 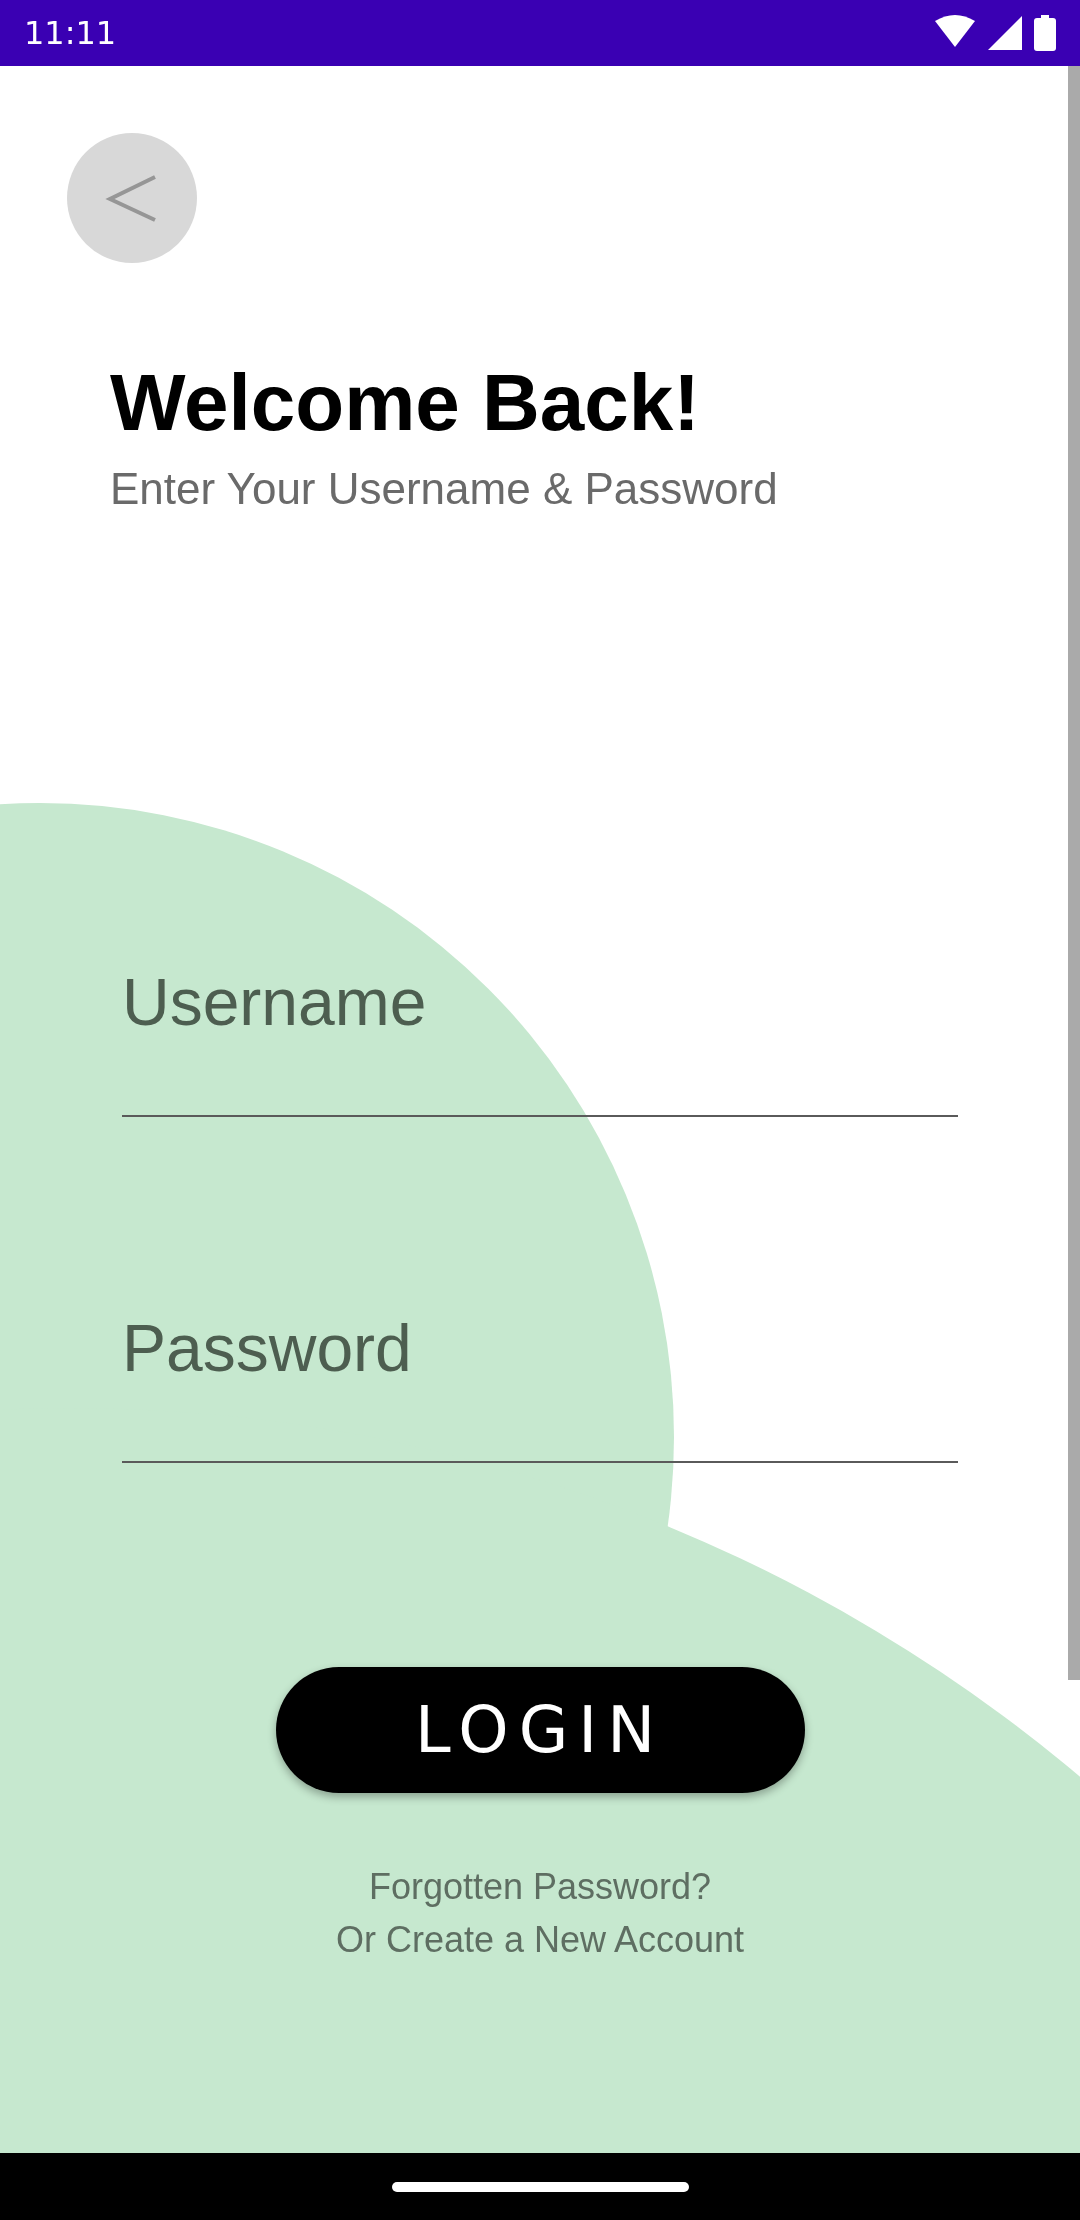 What do you see at coordinates (540, 1375) in the screenshot?
I see `input-field: Password` at bounding box center [540, 1375].